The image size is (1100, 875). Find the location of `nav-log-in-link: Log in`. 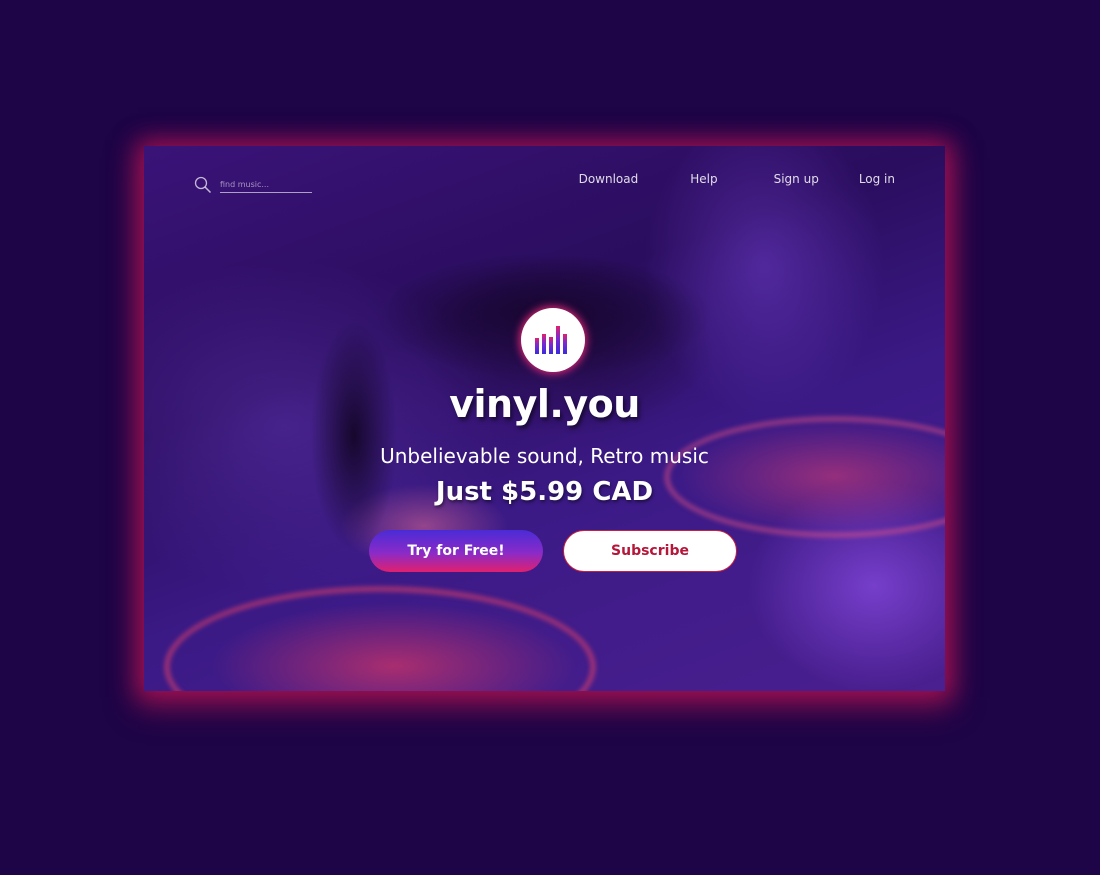

nav-log-in-link: Log in is located at coordinates (877, 179).